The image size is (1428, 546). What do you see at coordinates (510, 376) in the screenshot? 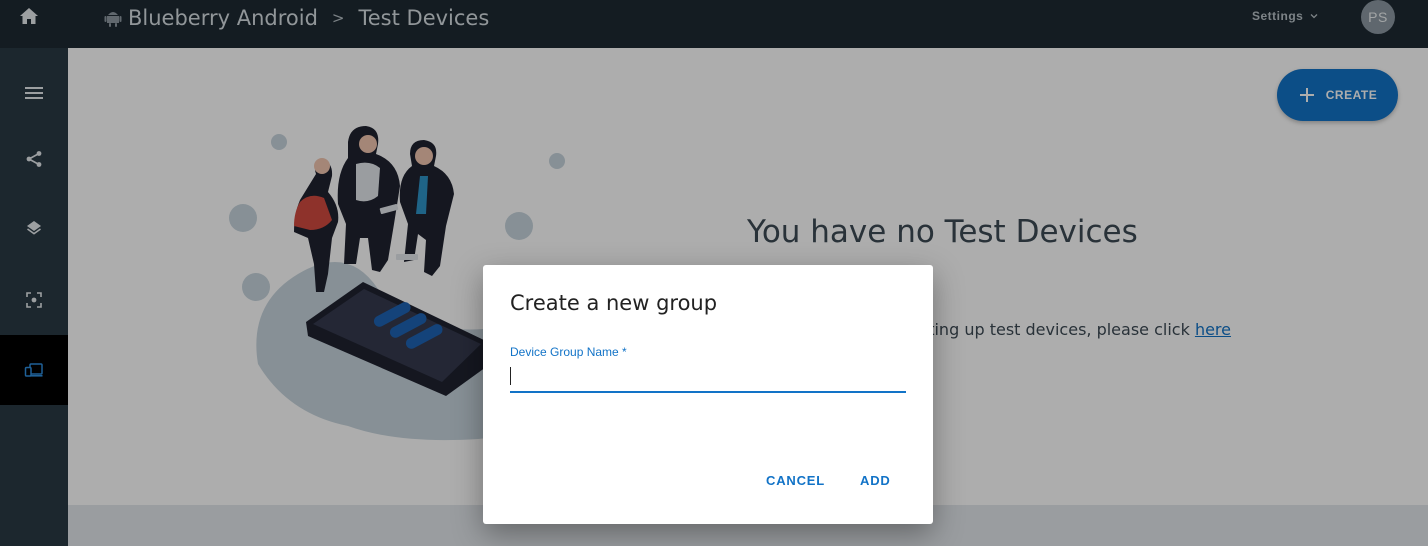
I see `text-cursor` at bounding box center [510, 376].